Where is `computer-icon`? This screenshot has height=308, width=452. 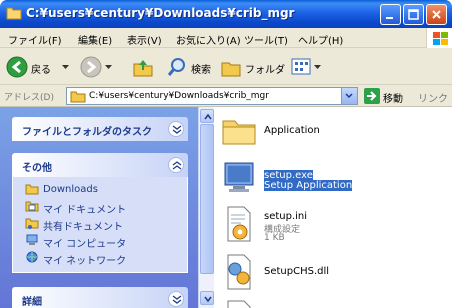
computer-icon is located at coordinates (32, 239).